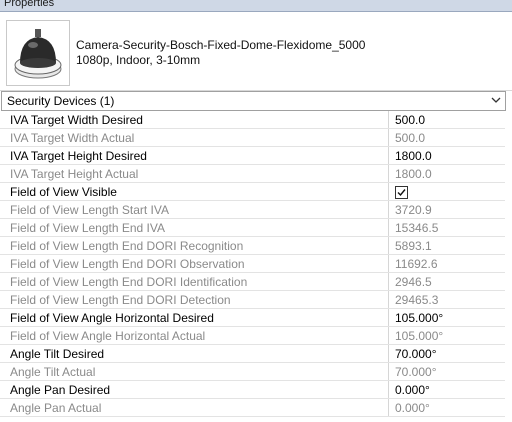 The image size is (512, 422). Describe the element at coordinates (194, 173) in the screenshot. I see `property-name: IVA Target Height Actual` at that location.